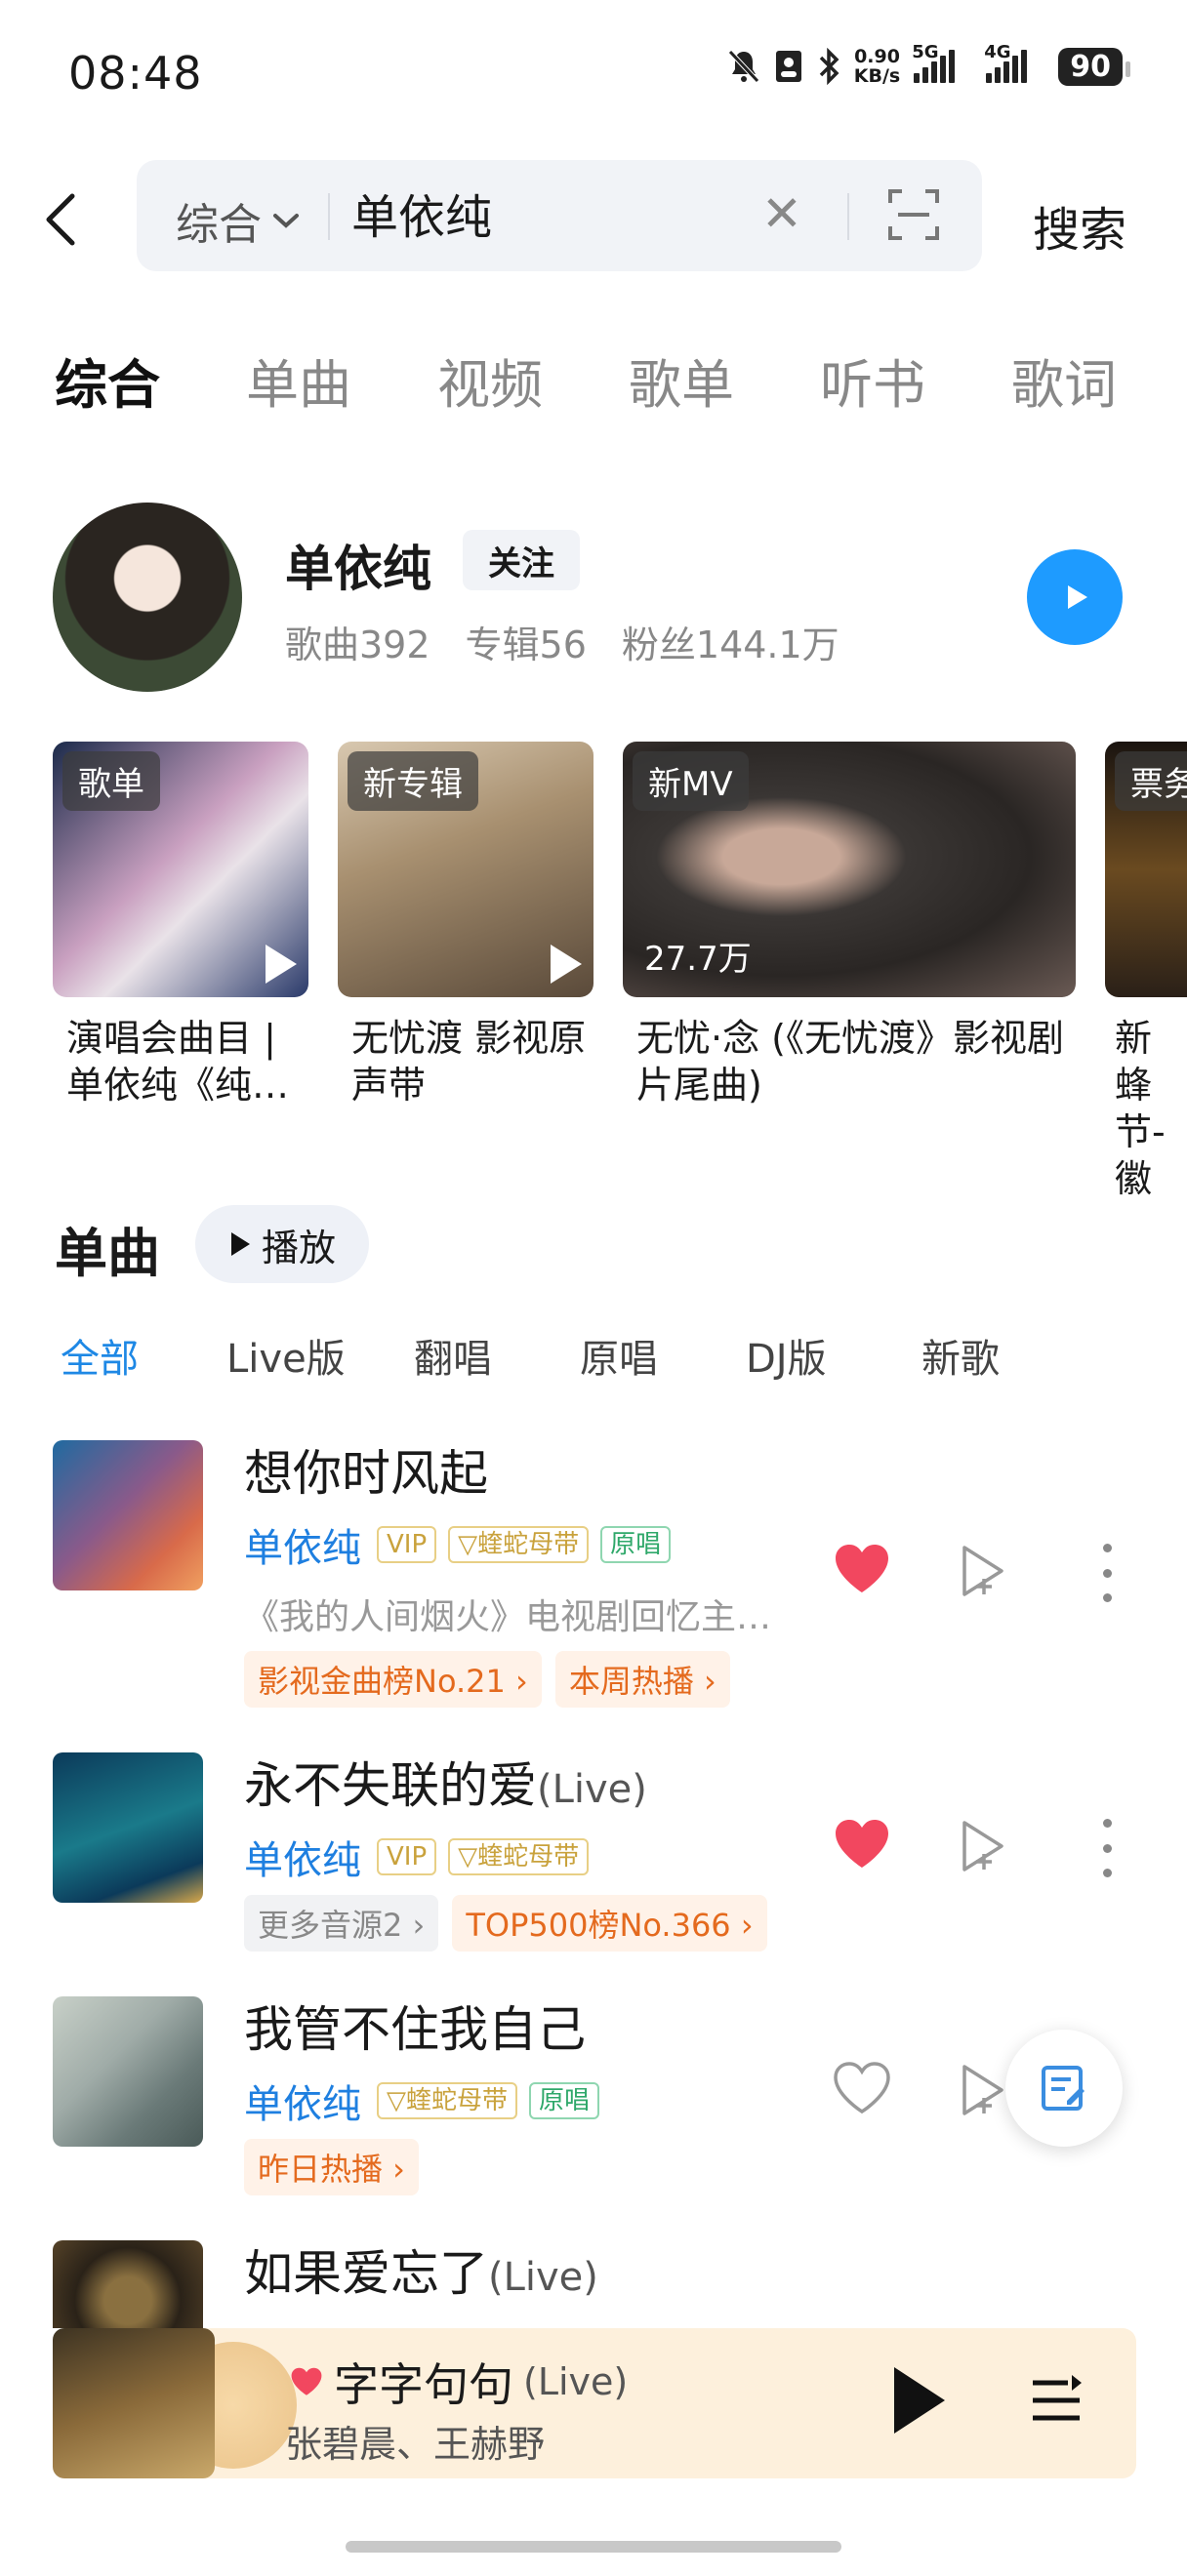  I want to click on card-title: 无忧·念 (《无忧渡》影视剧片尾曲), so click(850, 1062).